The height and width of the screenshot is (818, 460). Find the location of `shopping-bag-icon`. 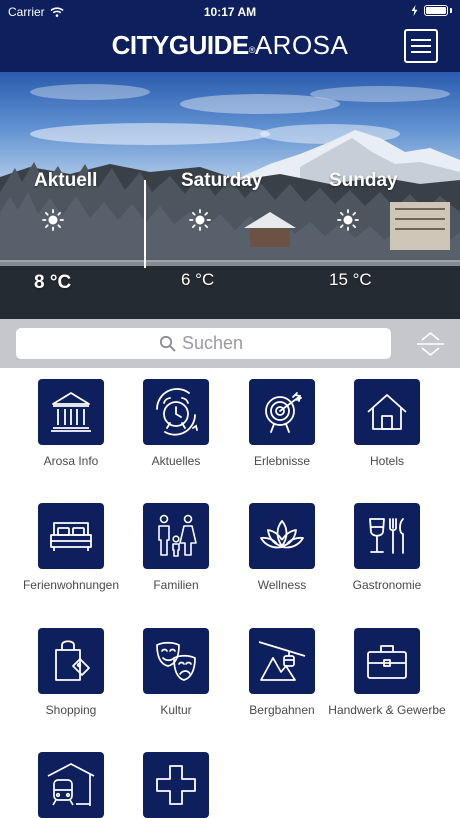

shopping-bag-icon is located at coordinates (72, 660).